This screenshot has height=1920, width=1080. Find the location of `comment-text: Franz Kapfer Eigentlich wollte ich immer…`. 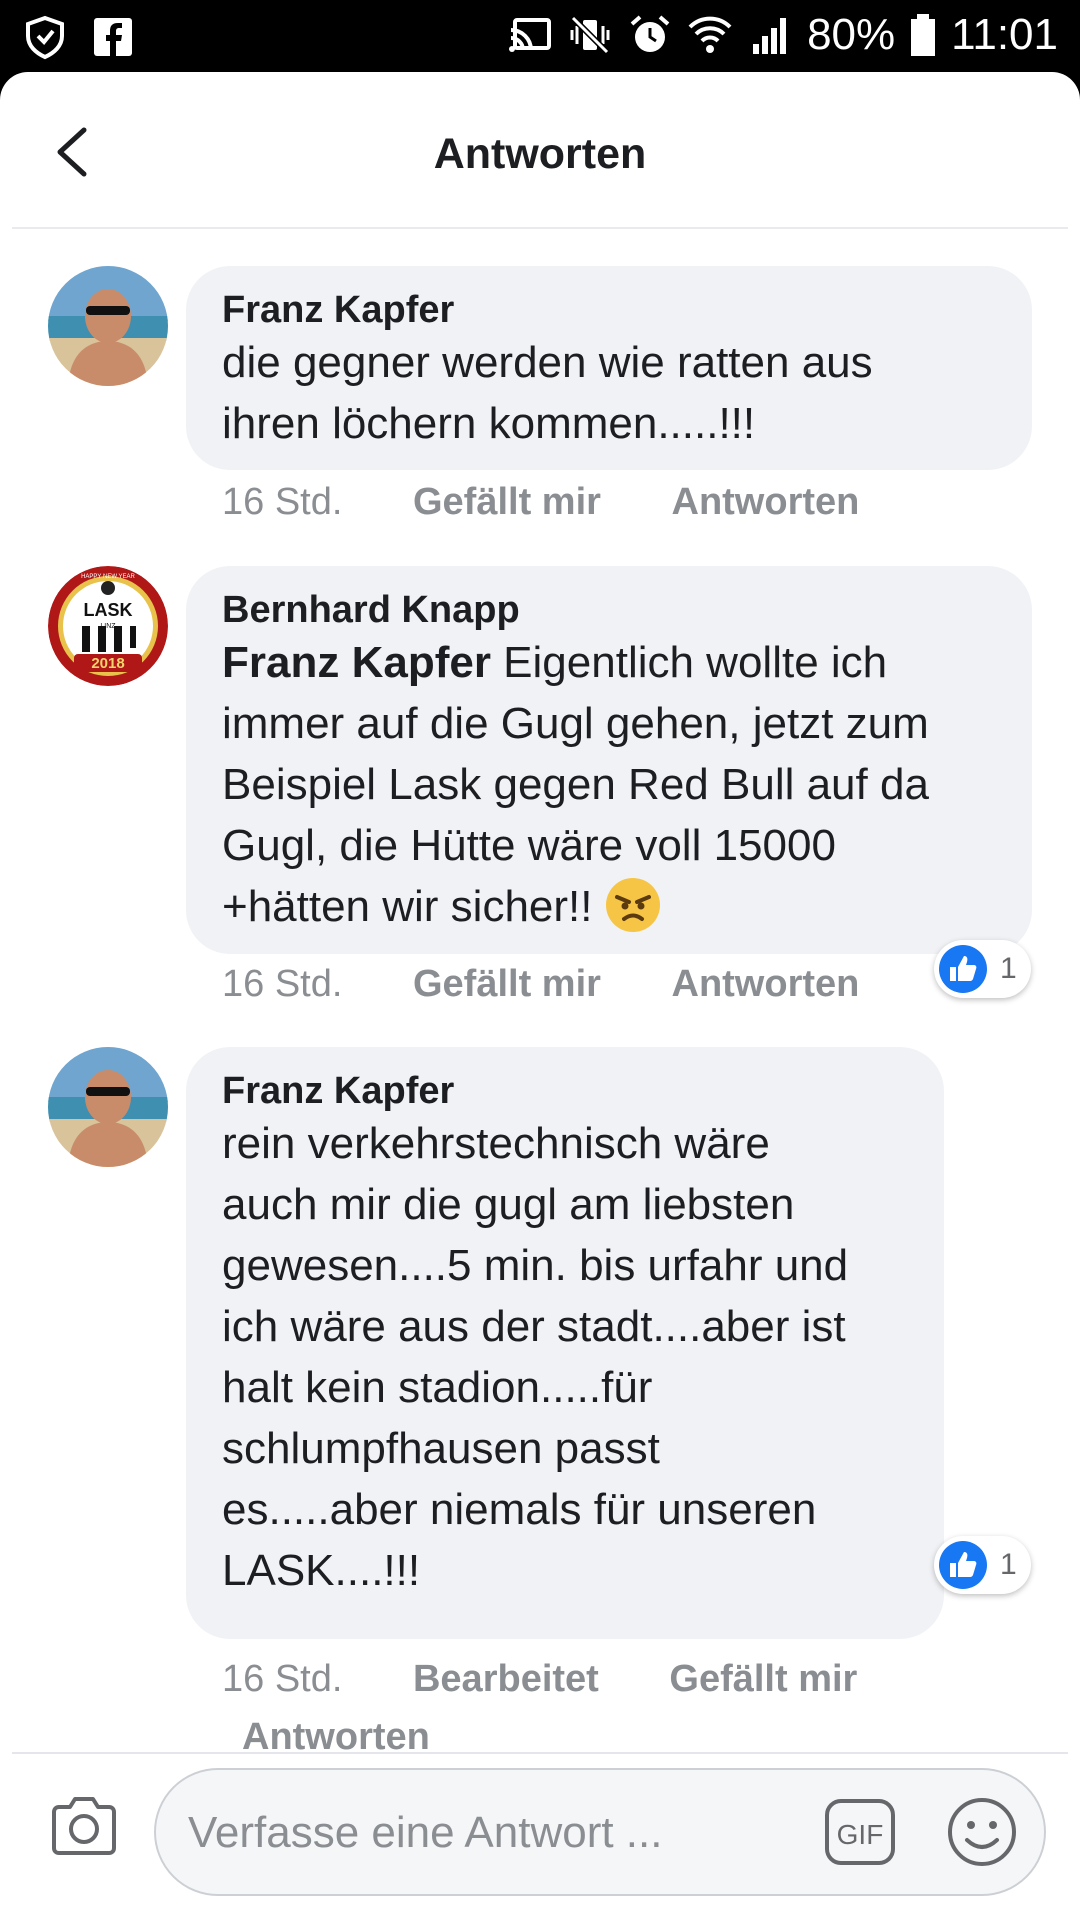

comment-text: Franz Kapfer Eigentlich wollte ich immer… is located at coordinates (609, 784).